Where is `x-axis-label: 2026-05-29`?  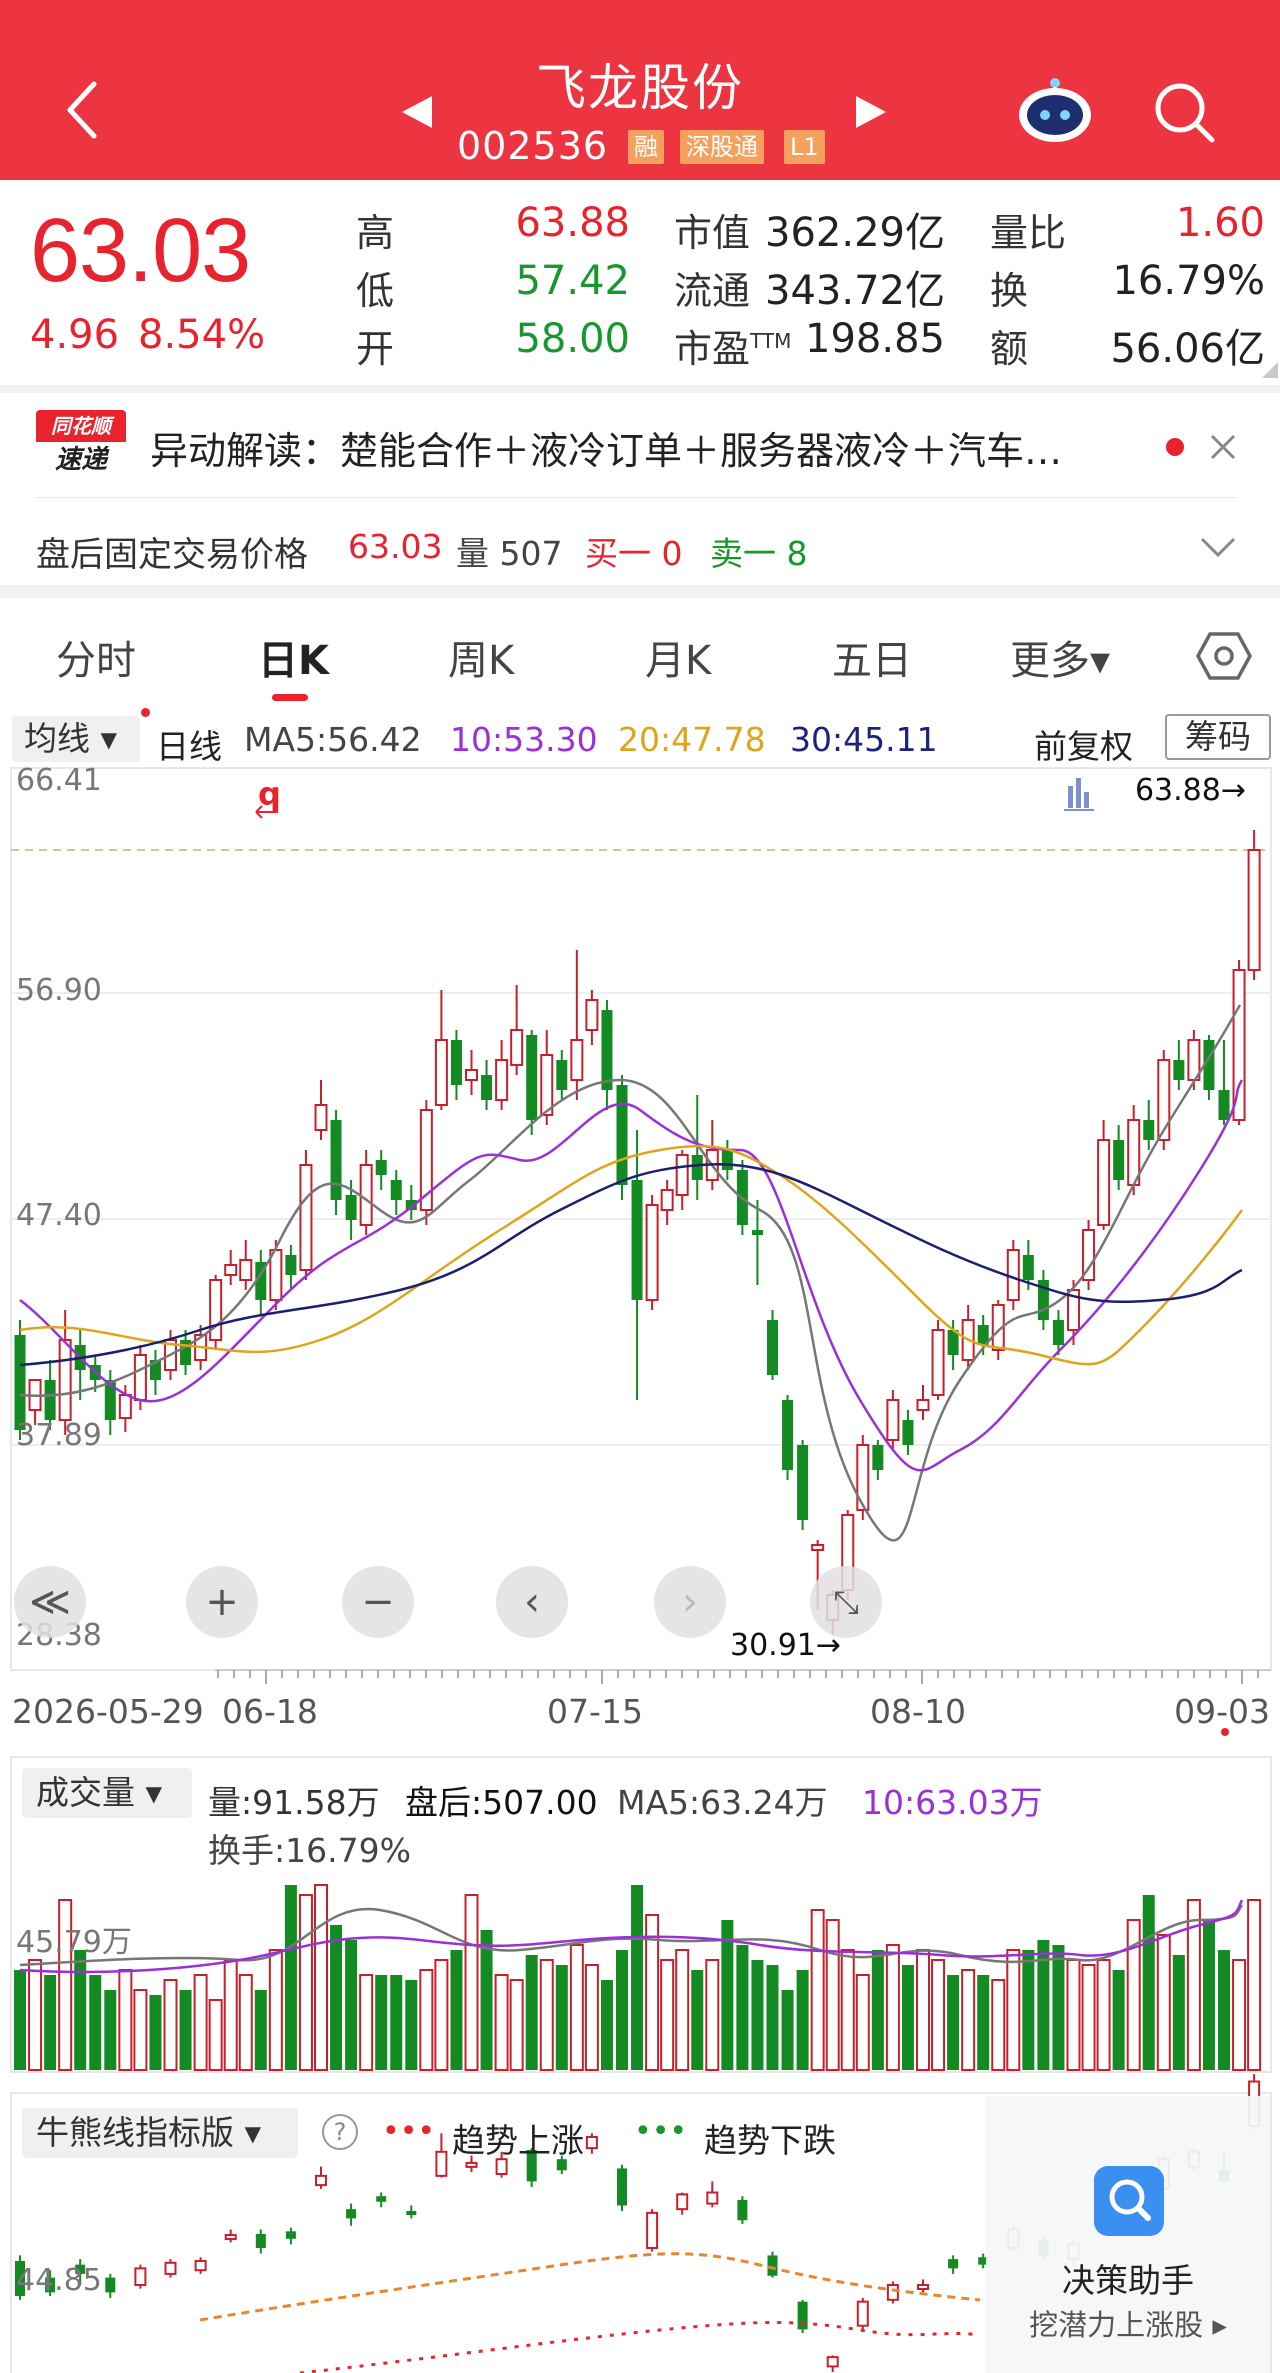 x-axis-label: 2026-05-29 is located at coordinates (108, 1711).